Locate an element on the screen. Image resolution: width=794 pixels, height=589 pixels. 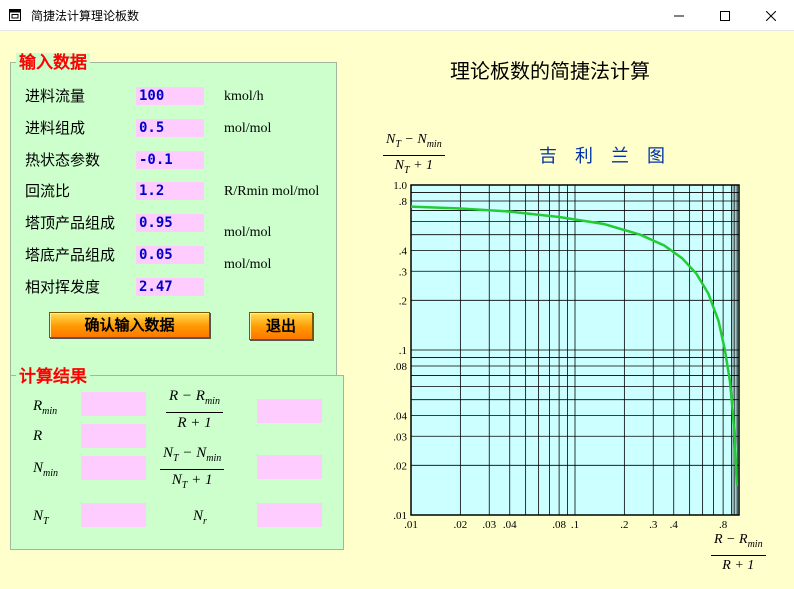
close-icon is located at coordinates (771, 15).